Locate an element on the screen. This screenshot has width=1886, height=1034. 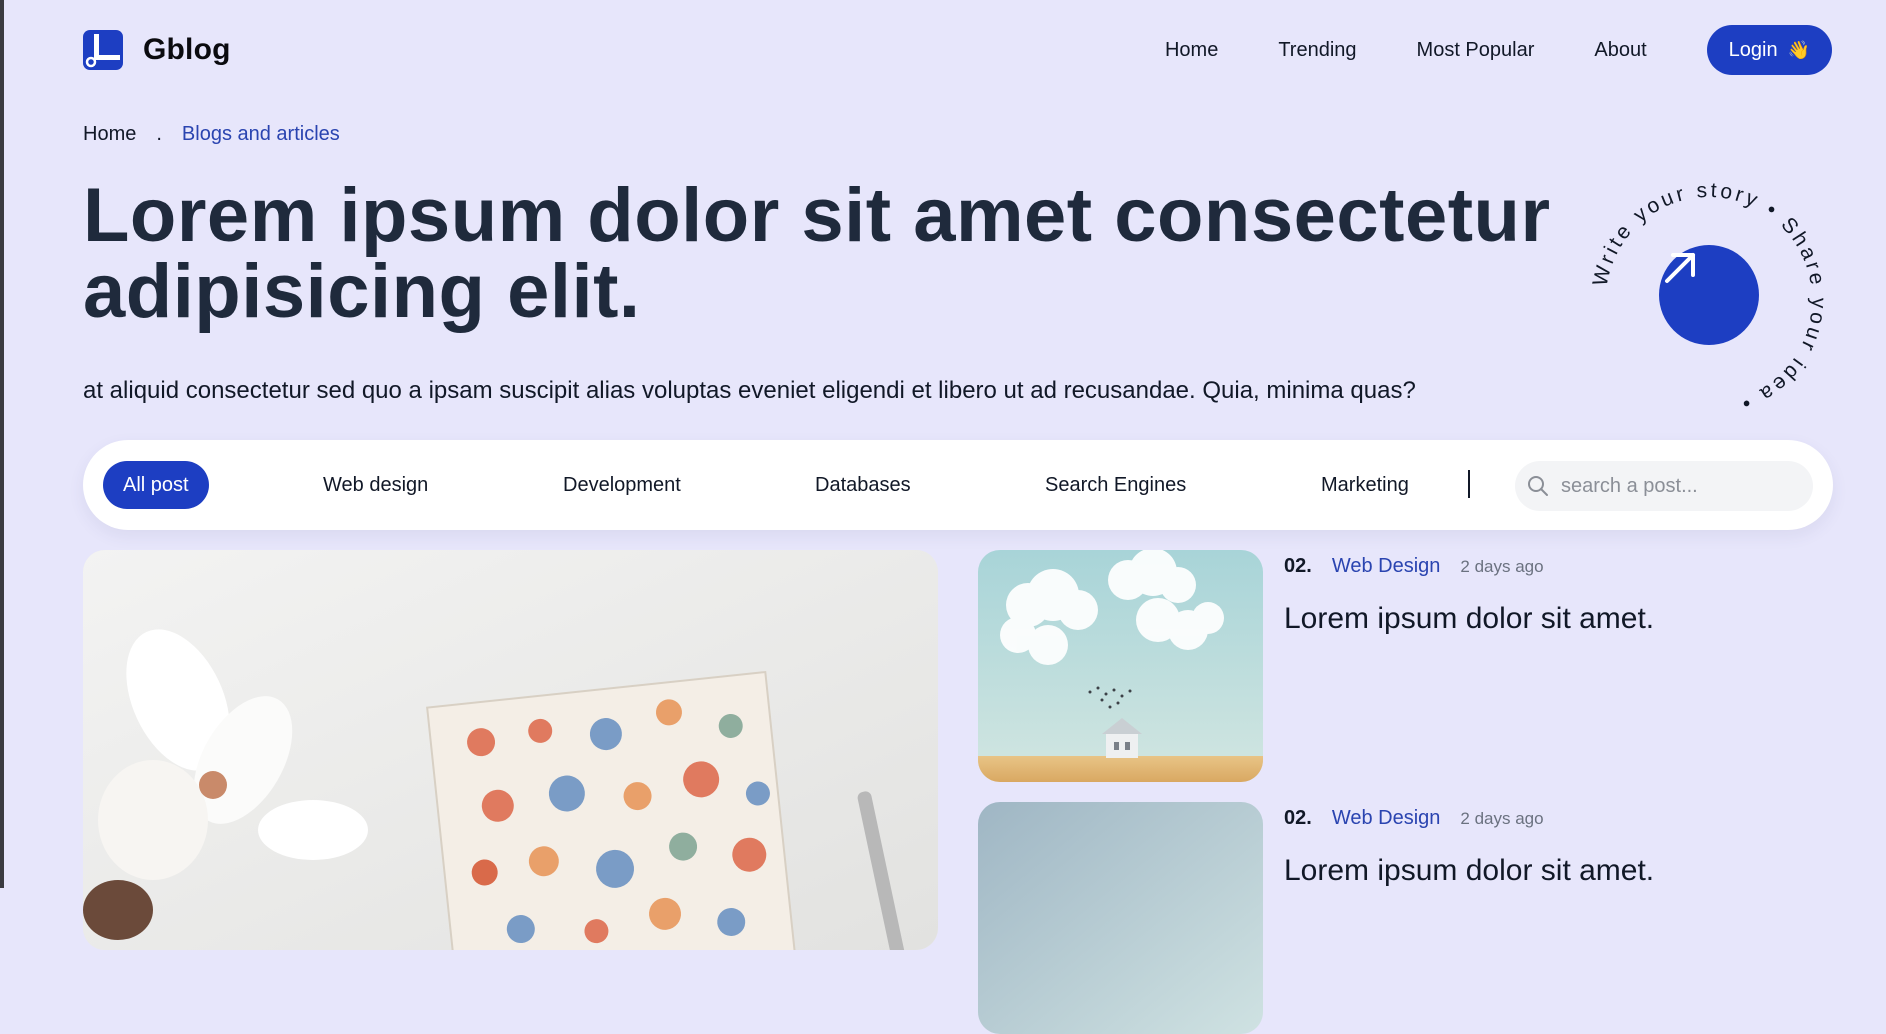
brand-logo: Gblog is located at coordinates (157, 50).